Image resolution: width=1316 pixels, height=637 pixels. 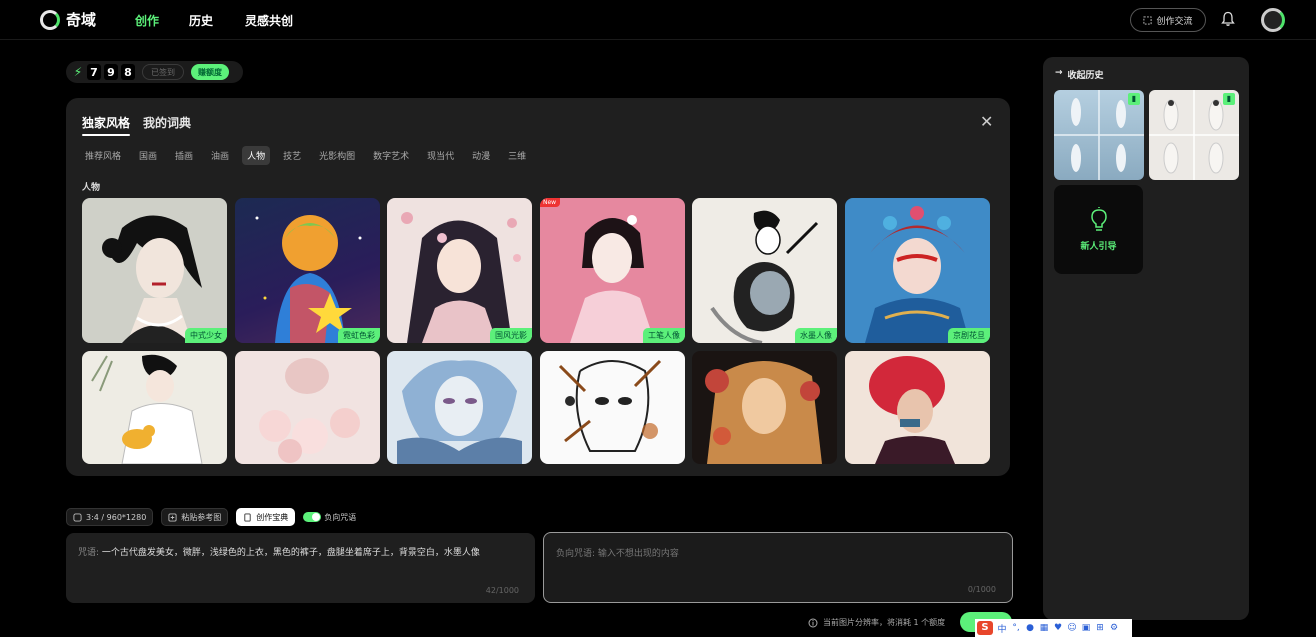 What do you see at coordinates (167, 122) in the screenshot?
I see `tab-my-dictionary: 我的词典` at bounding box center [167, 122].